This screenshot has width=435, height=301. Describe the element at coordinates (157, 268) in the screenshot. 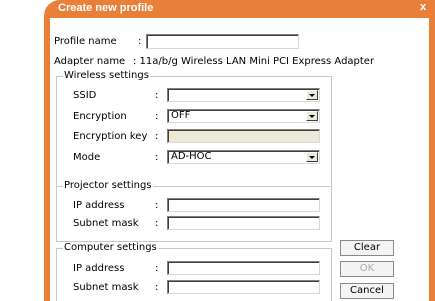

I see `computer-ip-colon: :` at that location.